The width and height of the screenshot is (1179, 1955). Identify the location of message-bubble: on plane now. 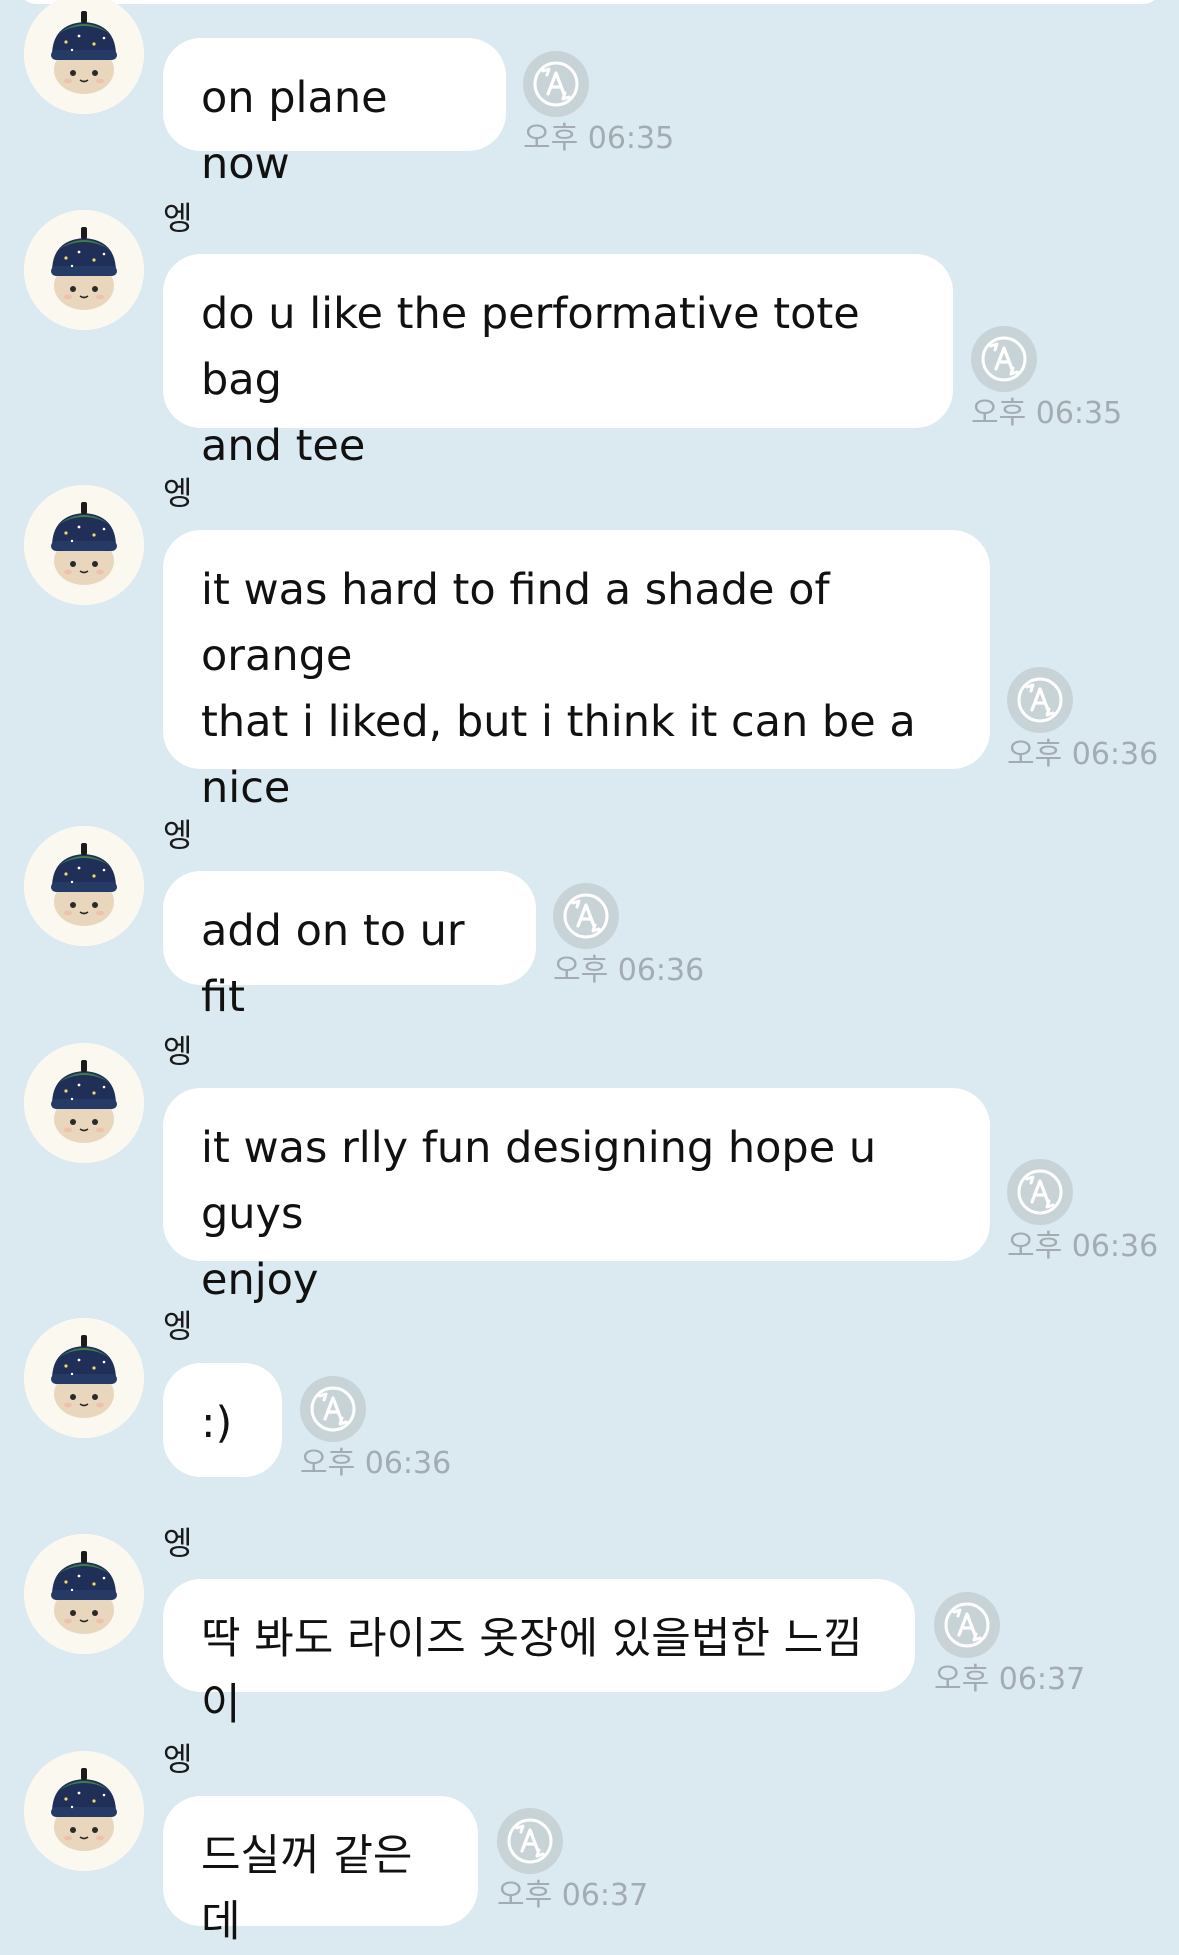
(334, 113).